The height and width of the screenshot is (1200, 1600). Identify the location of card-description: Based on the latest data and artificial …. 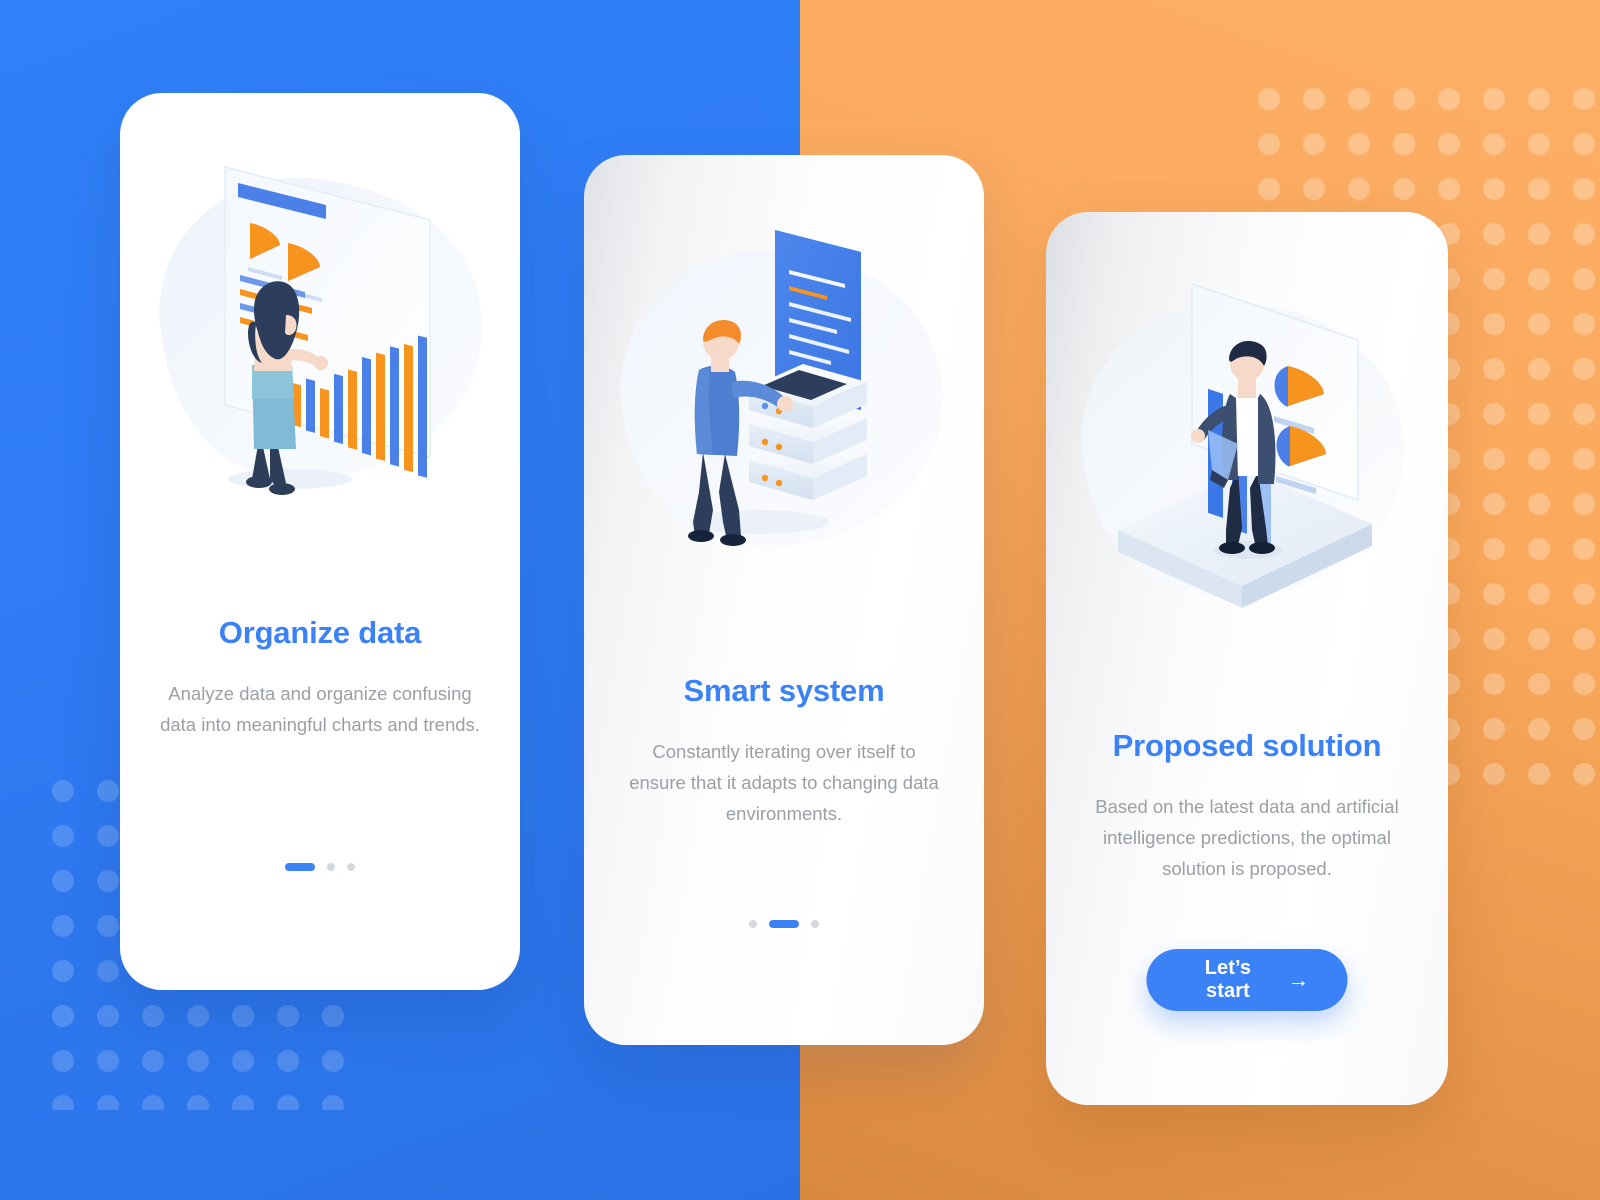
(1247, 837).